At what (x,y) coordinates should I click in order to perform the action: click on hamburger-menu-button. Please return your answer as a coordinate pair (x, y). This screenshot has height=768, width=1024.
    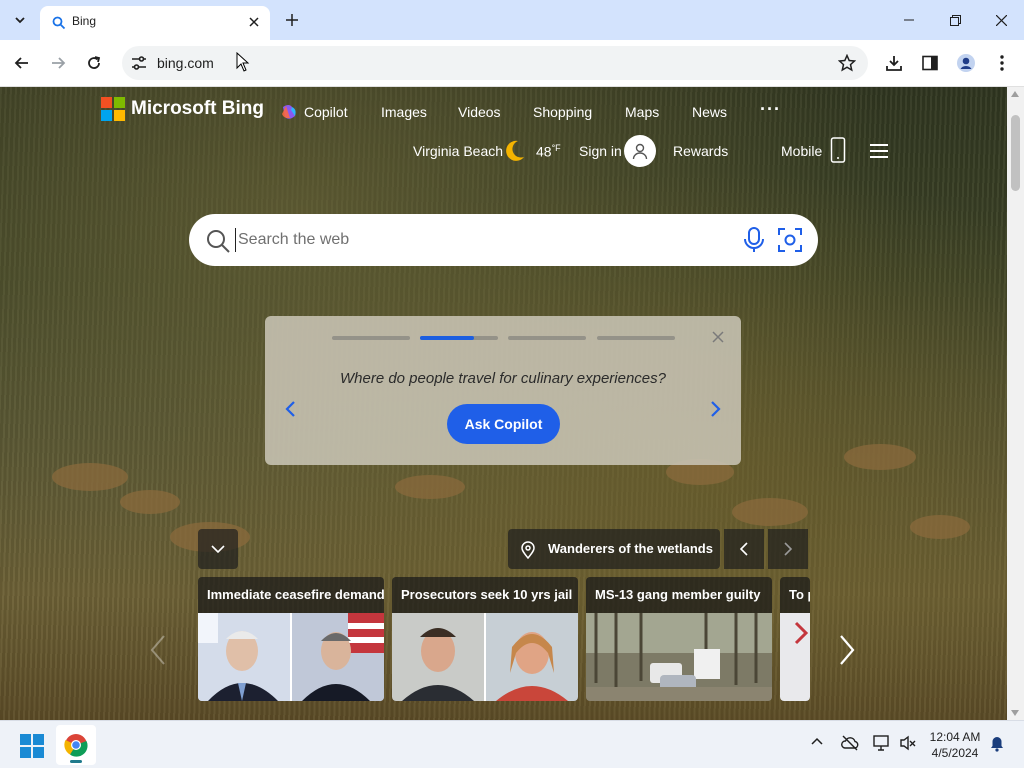
    Looking at the image, I should click on (879, 152).